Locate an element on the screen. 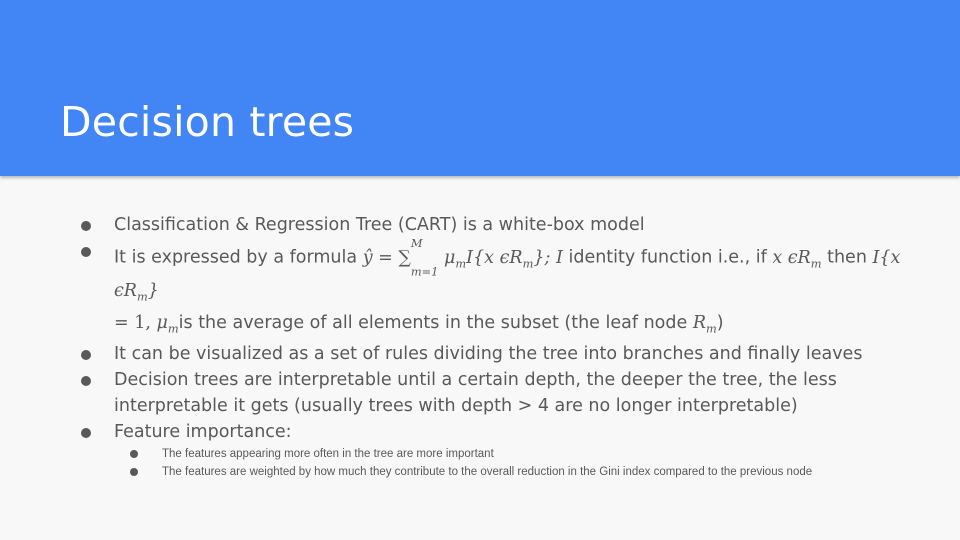  leaf-symbol: Rm is located at coordinates (704, 324).